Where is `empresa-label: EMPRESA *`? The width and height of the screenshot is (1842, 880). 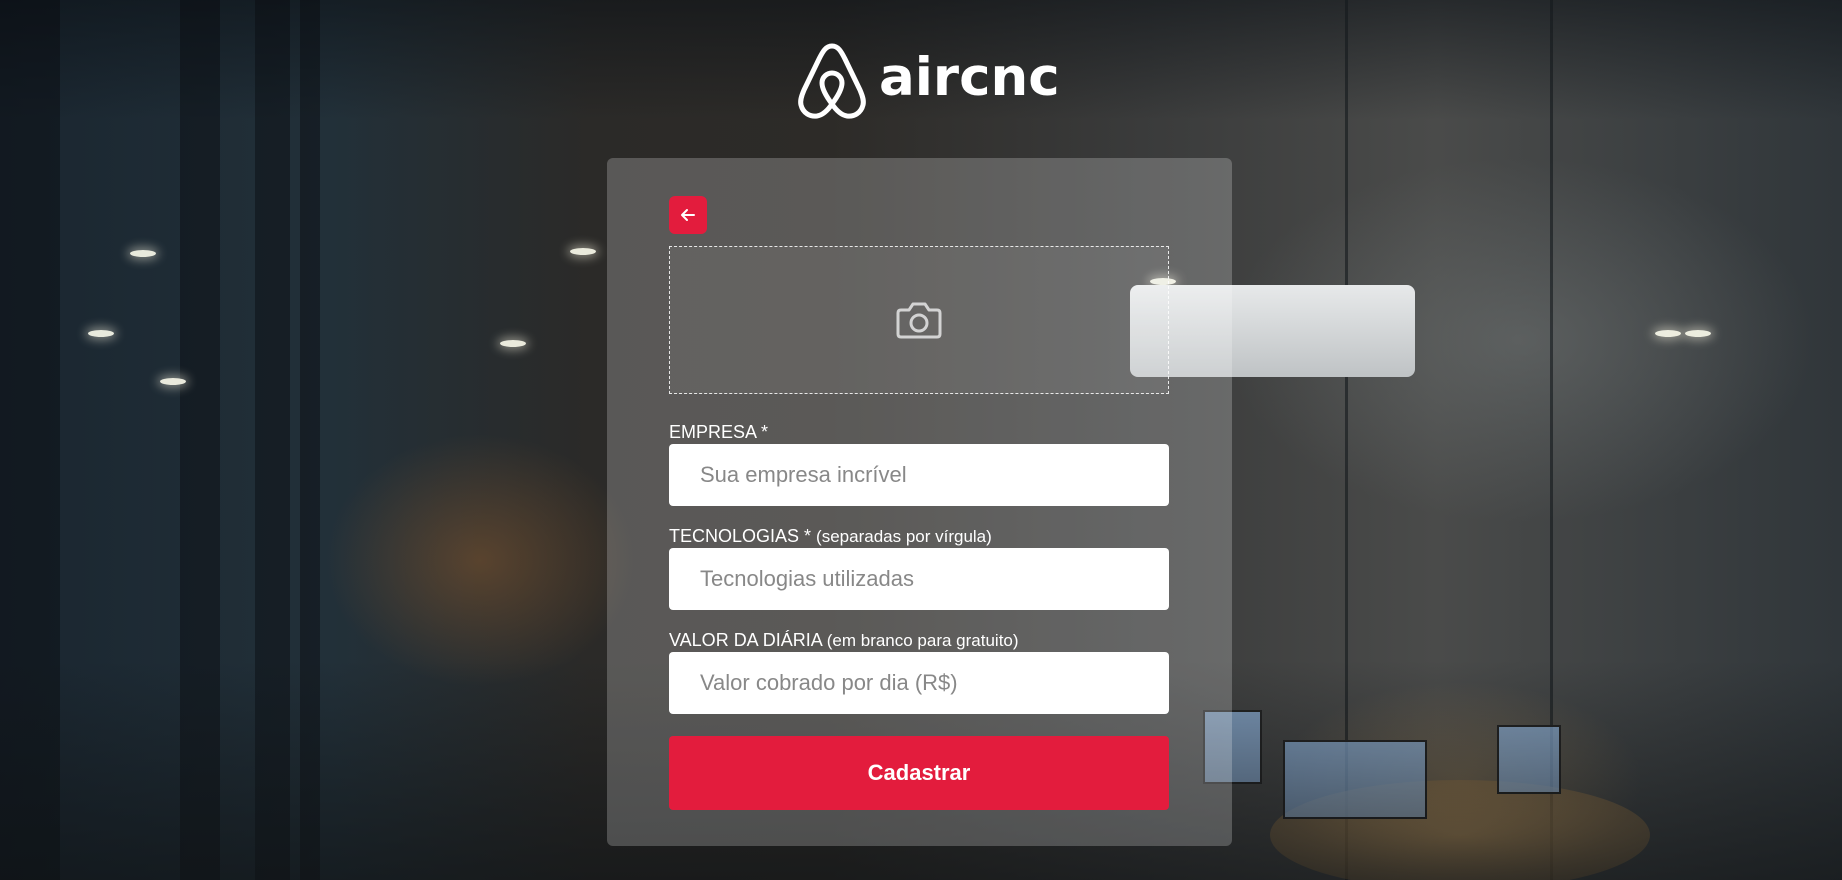
empresa-label: EMPRESA * is located at coordinates (718, 432).